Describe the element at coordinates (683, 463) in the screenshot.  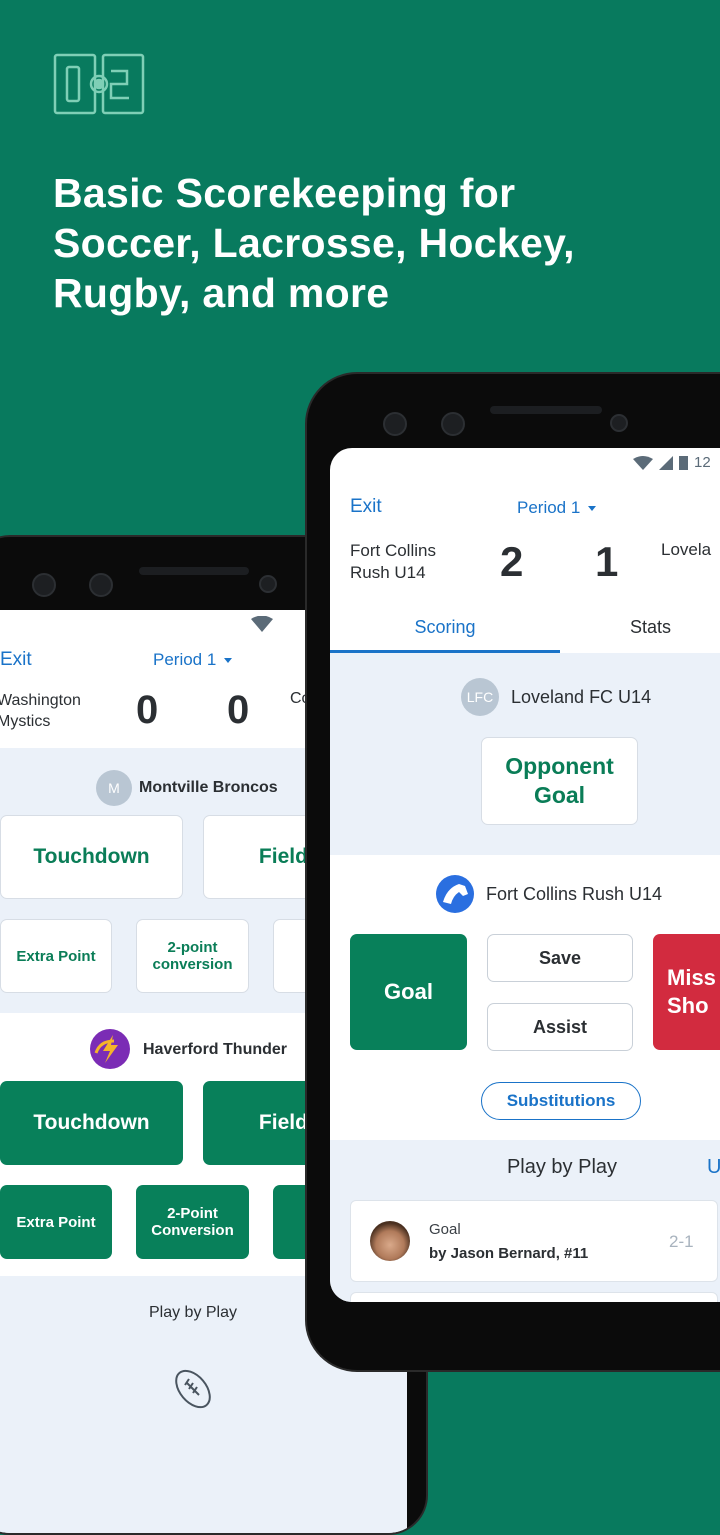
I see `battery-icon` at that location.